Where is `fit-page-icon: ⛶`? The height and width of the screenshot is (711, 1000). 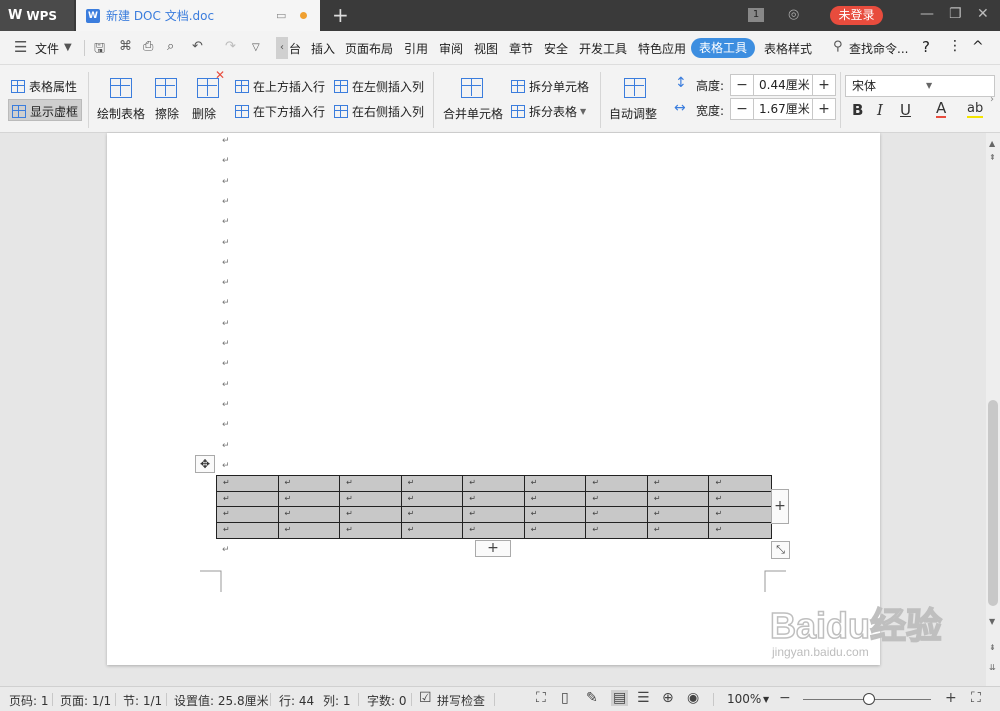
fit-page-icon: ⛶ is located at coordinates (976, 698).